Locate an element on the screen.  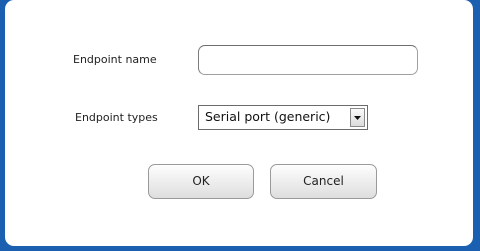
endpoint-name-input is located at coordinates (308, 60).